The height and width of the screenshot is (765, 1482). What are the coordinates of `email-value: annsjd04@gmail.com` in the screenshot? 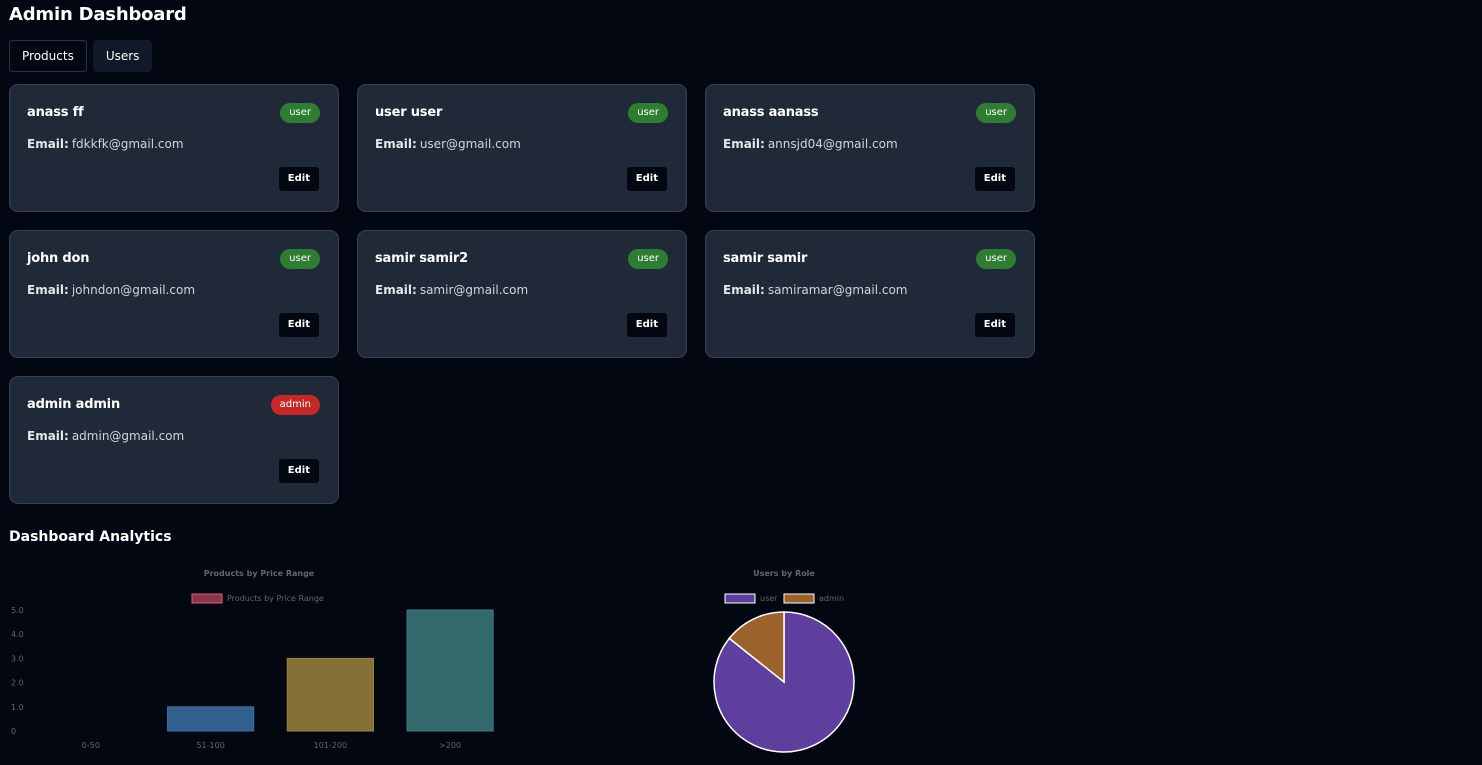 It's located at (832, 144).